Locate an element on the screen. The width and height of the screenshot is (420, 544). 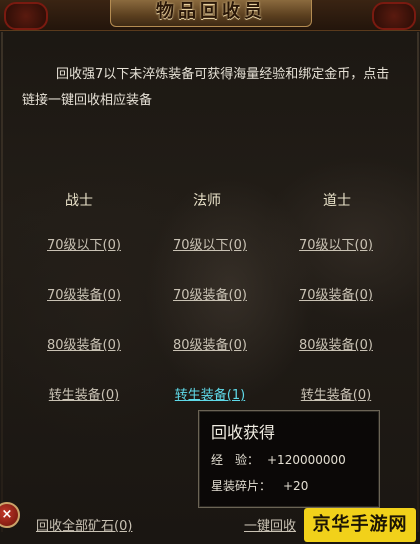
tooltip-fragments-label: 星装碎片： is located at coordinates (241, 486).